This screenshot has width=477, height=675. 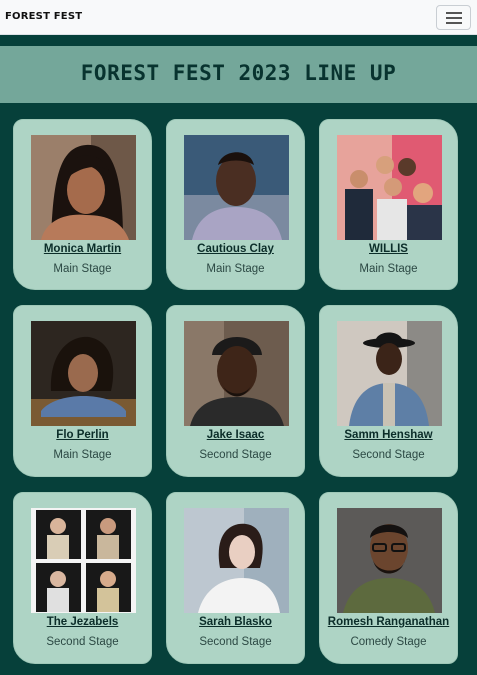 I want to click on artist-card: Monica Martin Main Stage, so click(x=82, y=204).